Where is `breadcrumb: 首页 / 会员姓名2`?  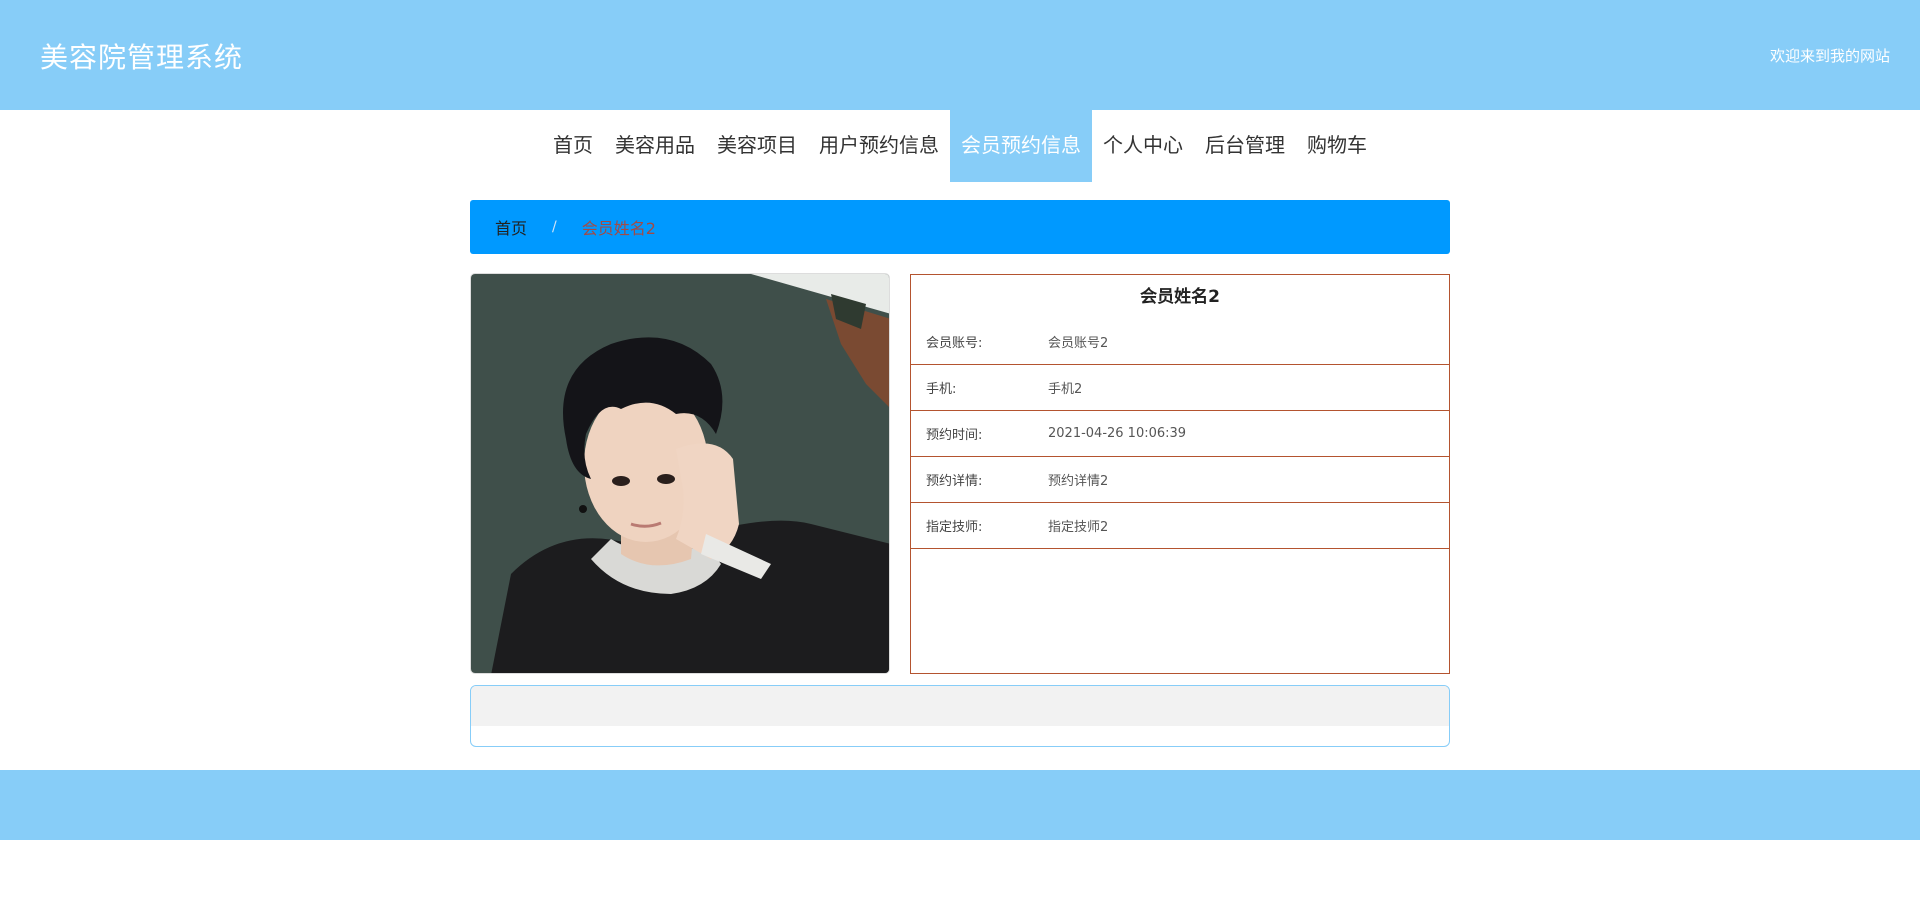
breadcrumb: 首页 / 会员姓名2 is located at coordinates (960, 227).